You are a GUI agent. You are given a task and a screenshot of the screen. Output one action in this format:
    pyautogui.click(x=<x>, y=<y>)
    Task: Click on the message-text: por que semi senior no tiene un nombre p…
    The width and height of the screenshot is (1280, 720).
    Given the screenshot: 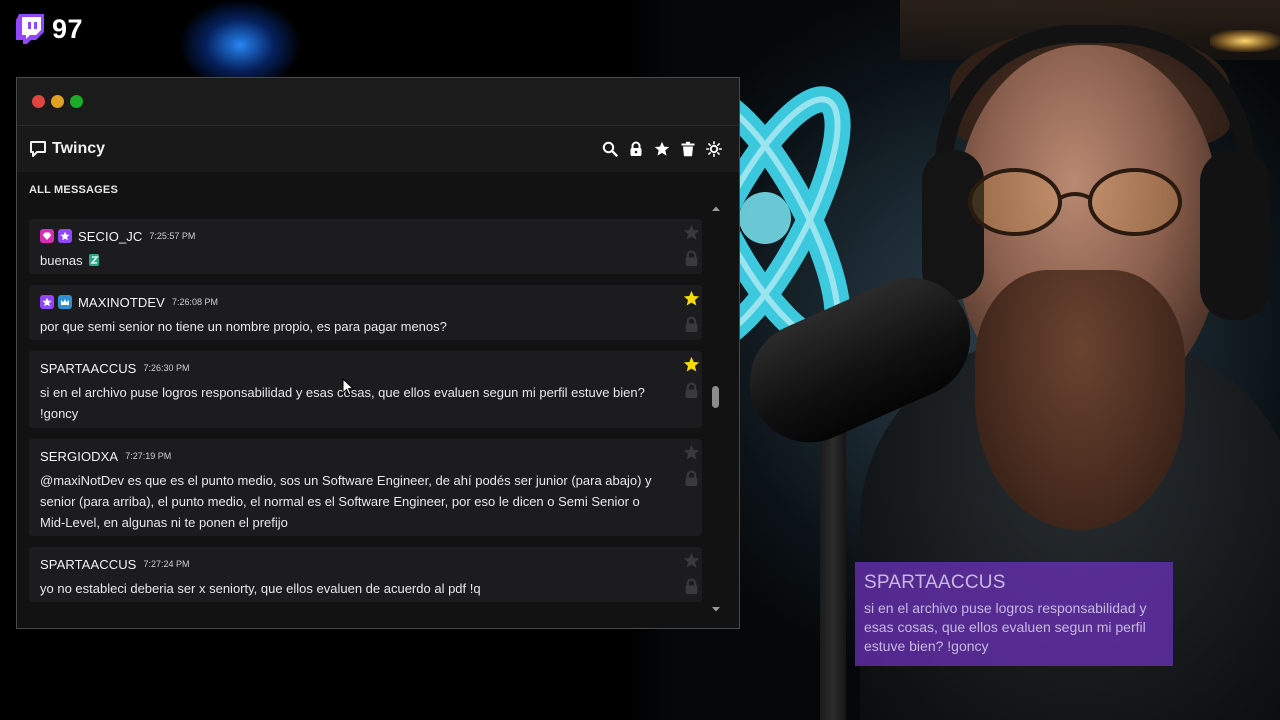 What is the action you would take?
    pyautogui.click(x=243, y=326)
    